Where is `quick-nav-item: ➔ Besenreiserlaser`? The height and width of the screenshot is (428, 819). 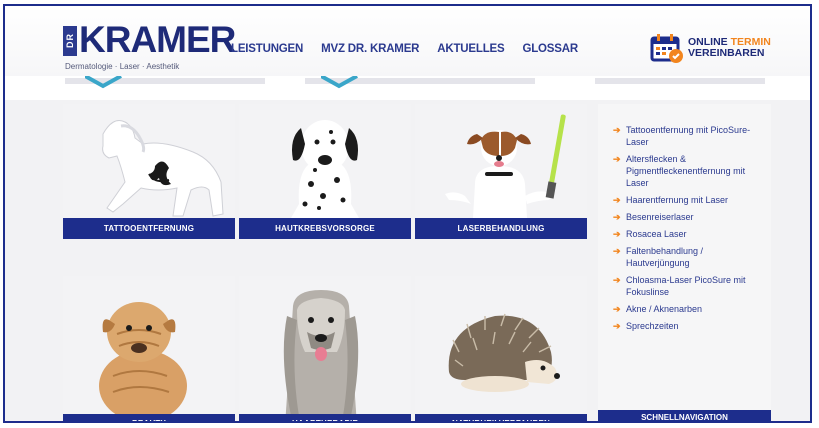
quick-nav-item: ➔ Besenreiserlaser is located at coordinates (687, 217).